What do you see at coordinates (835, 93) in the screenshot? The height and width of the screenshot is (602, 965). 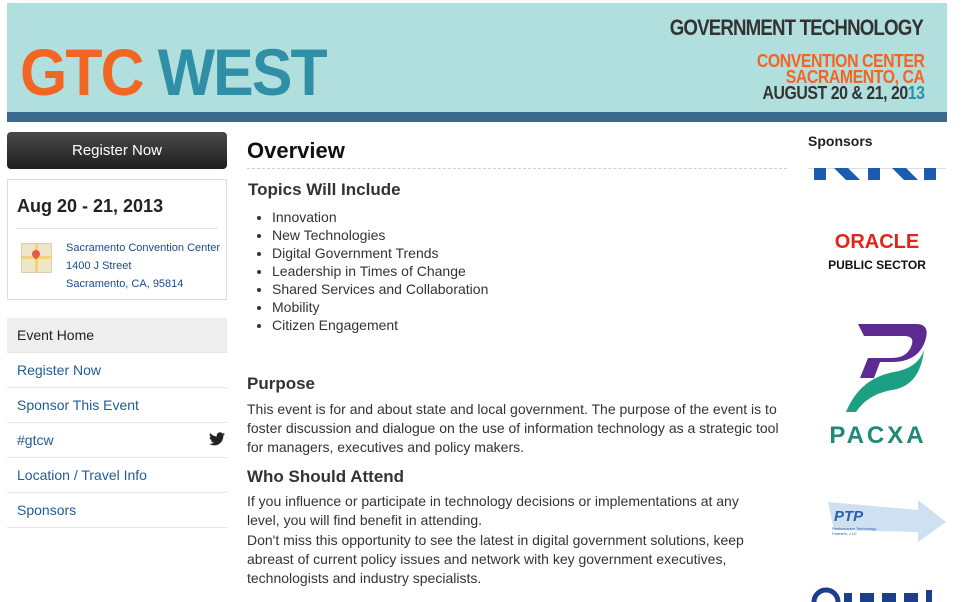 I see `event-dates-prefix: AUGUST 20 & 21, 20` at bounding box center [835, 93].